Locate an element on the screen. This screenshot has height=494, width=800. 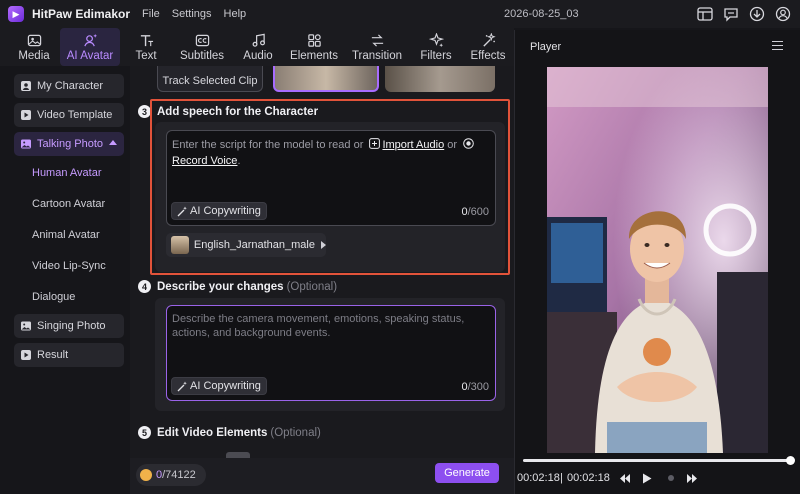
player-header: Player is located at coordinates (657, 46).